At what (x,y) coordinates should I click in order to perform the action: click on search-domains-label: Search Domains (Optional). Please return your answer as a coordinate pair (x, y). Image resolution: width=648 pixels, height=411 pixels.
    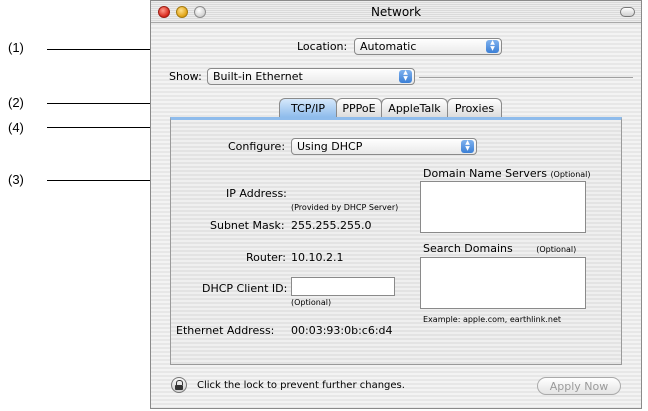
    Looking at the image, I should click on (499, 248).